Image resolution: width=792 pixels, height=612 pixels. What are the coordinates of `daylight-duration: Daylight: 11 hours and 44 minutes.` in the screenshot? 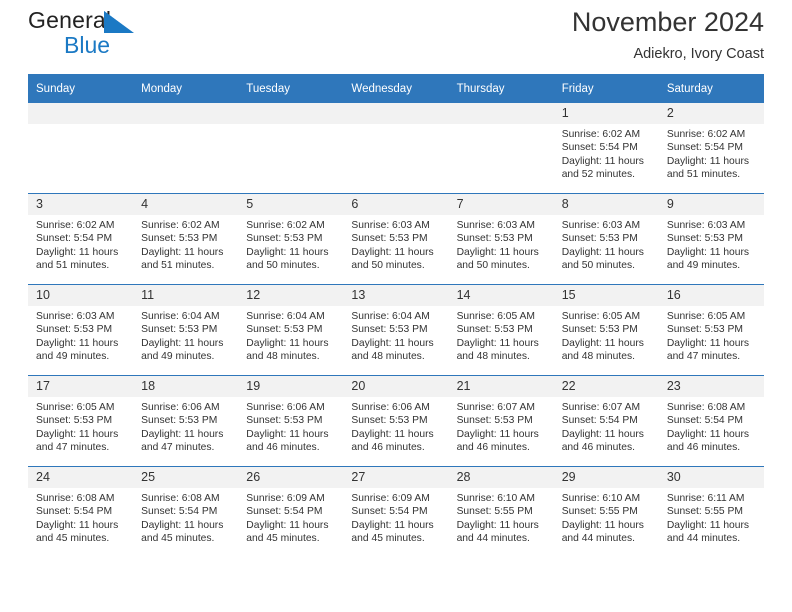 It's located at (708, 532).